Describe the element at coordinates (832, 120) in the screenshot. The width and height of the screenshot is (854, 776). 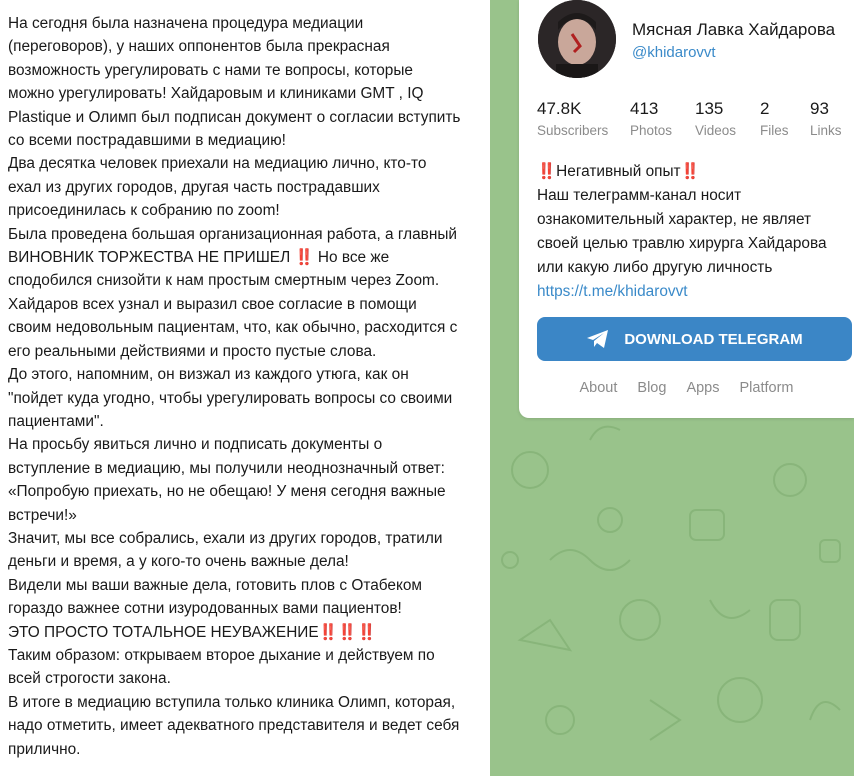
I see `stat-links: 93 Links` at that location.